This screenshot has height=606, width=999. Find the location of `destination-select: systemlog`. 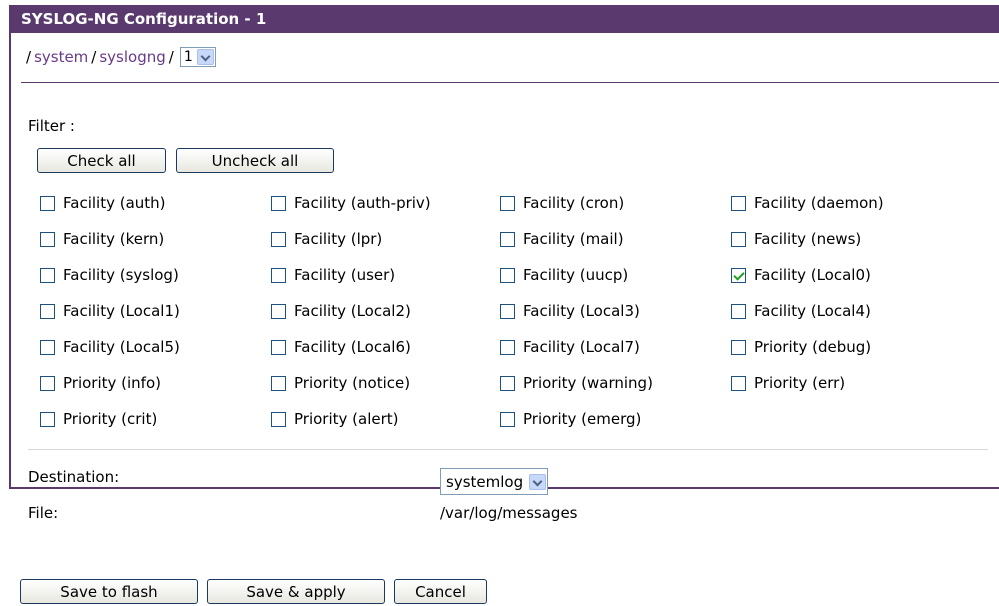

destination-select: systemlog is located at coordinates (494, 481).